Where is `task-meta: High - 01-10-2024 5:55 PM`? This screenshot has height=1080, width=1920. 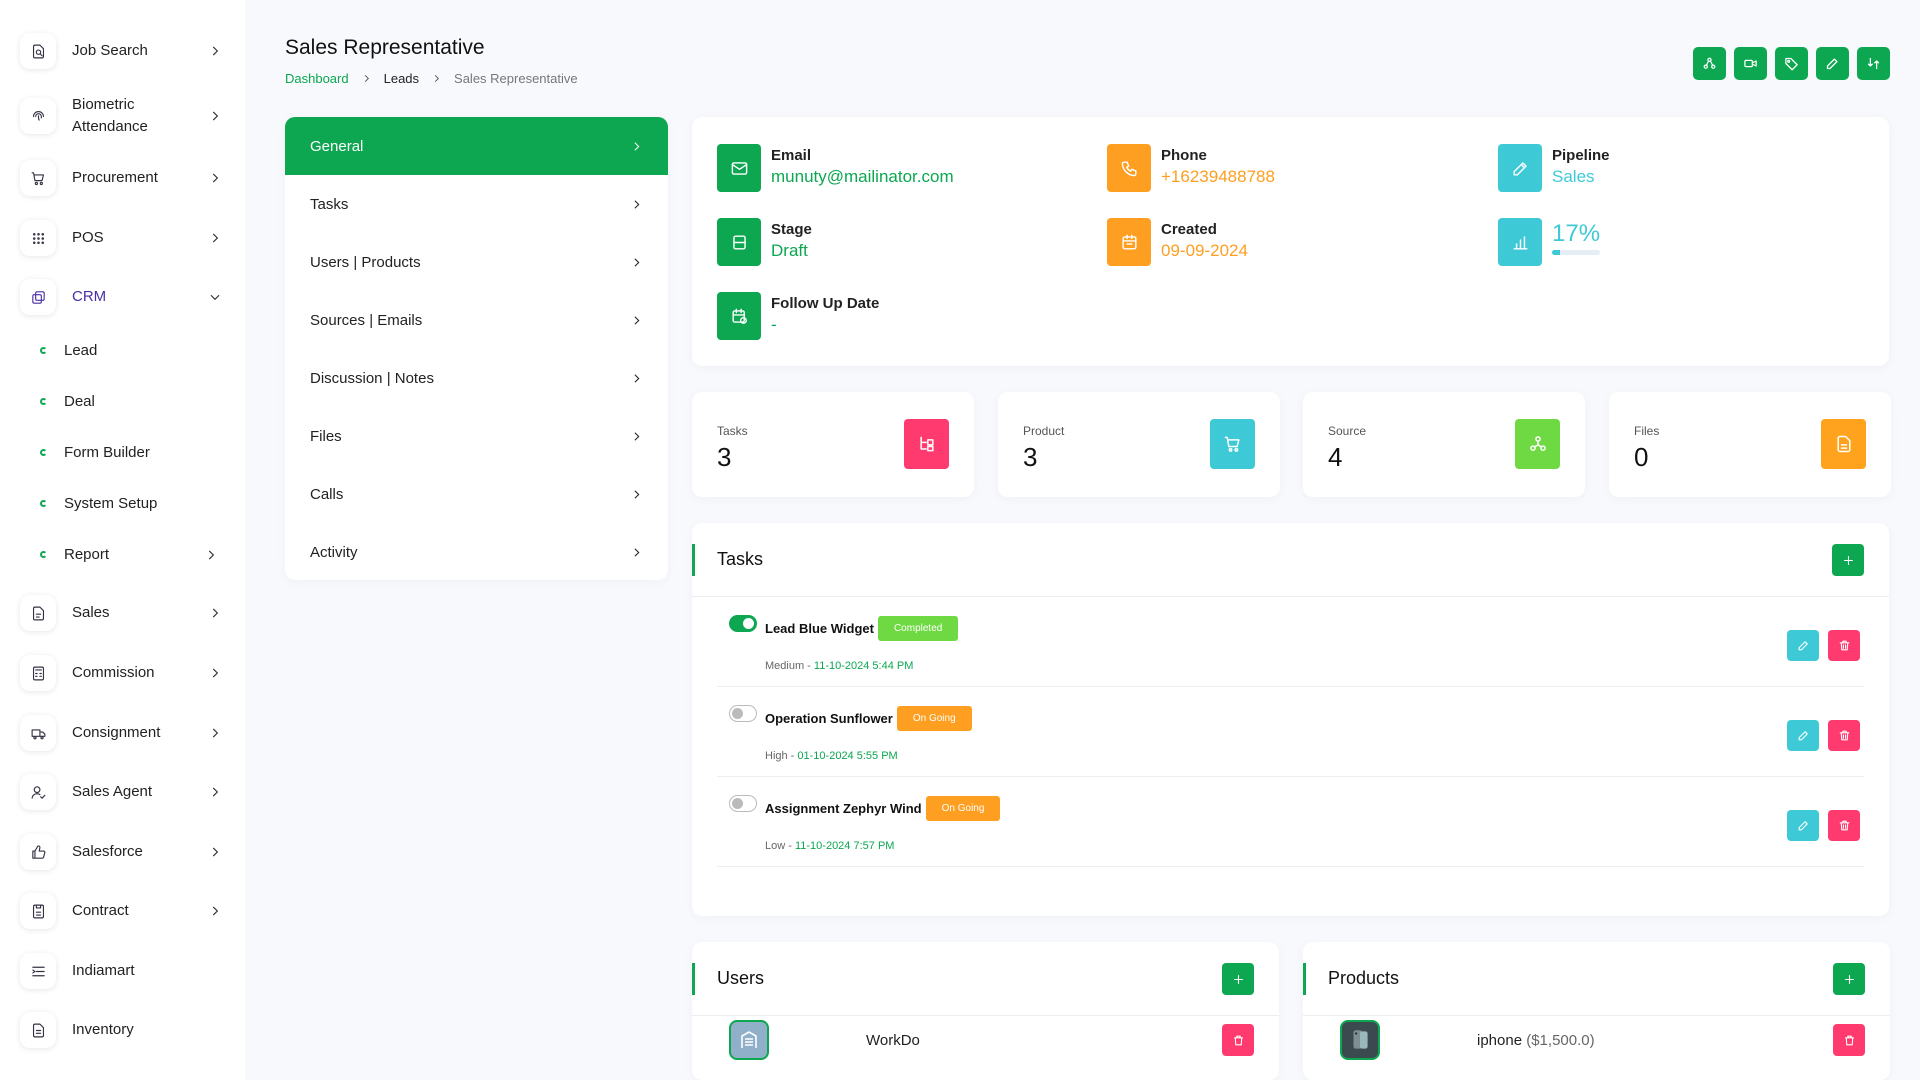 task-meta: High - 01-10-2024 5:55 PM is located at coordinates (831, 756).